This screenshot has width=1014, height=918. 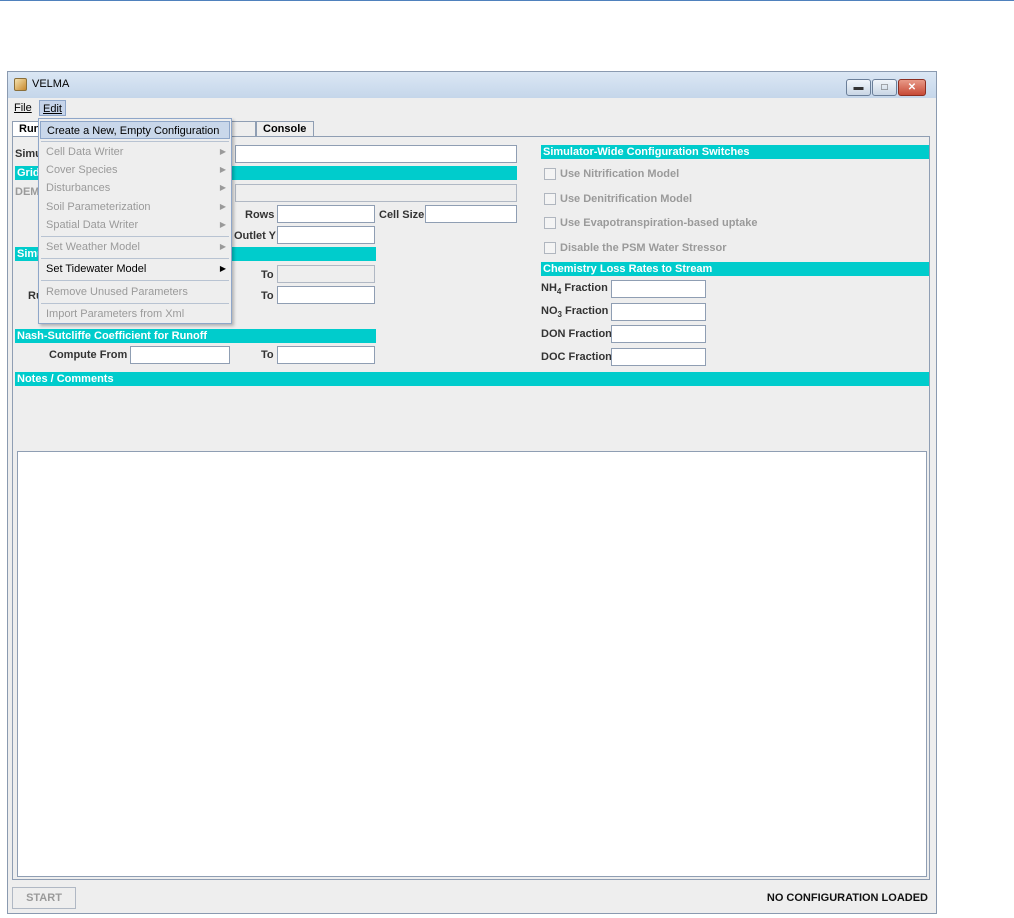 I want to click on switches-header: Simulator-Wide Configuration Switches, so click(x=735, y=152).